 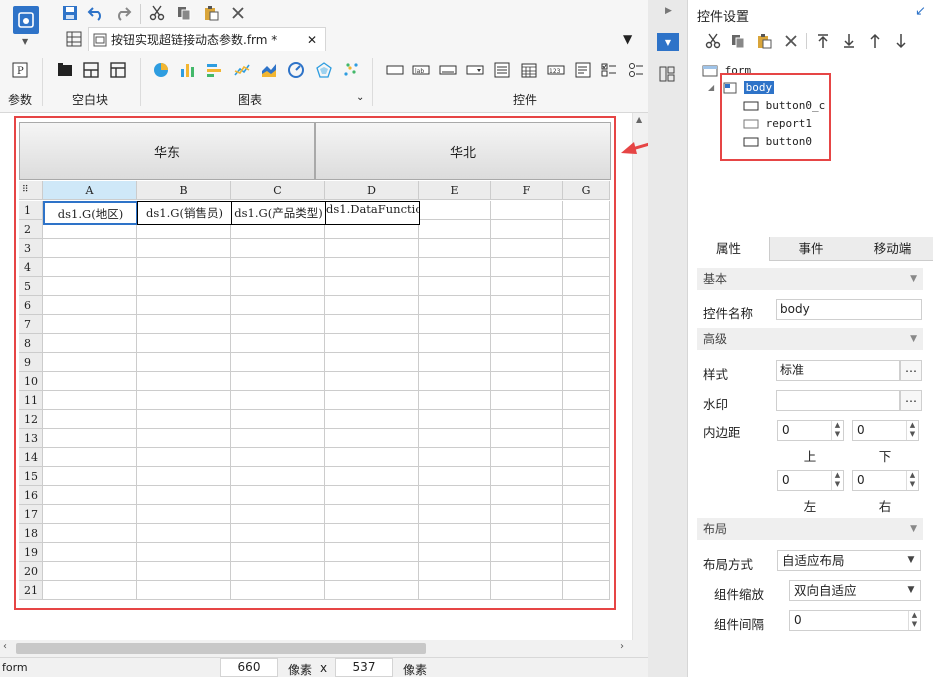 What do you see at coordinates (90, 213) in the screenshot?
I see `data-cell: ds1.G(地区)` at bounding box center [90, 213].